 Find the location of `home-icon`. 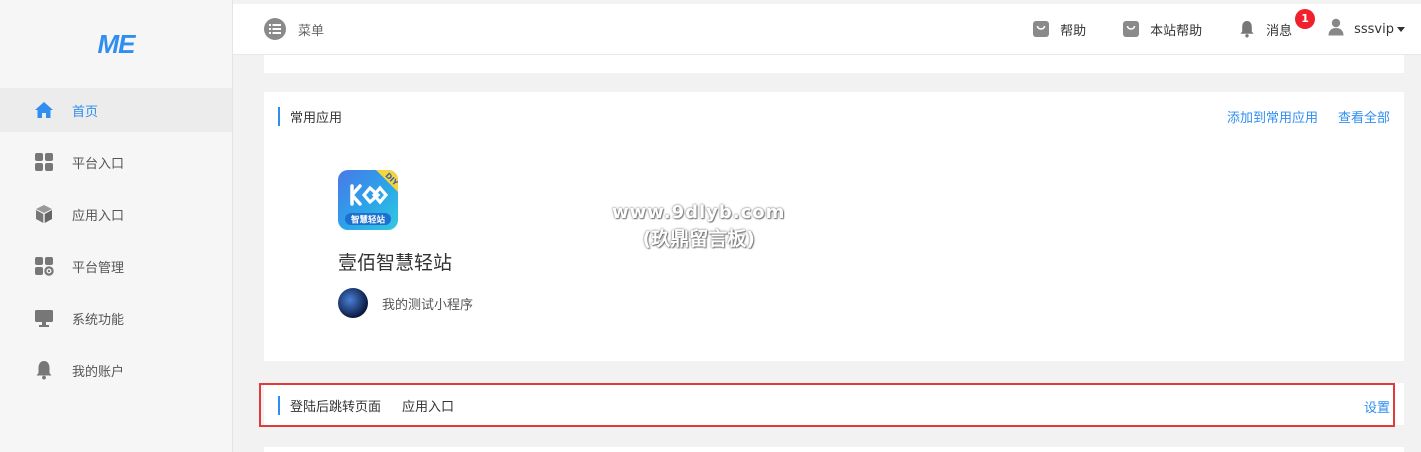

home-icon is located at coordinates (44, 110).